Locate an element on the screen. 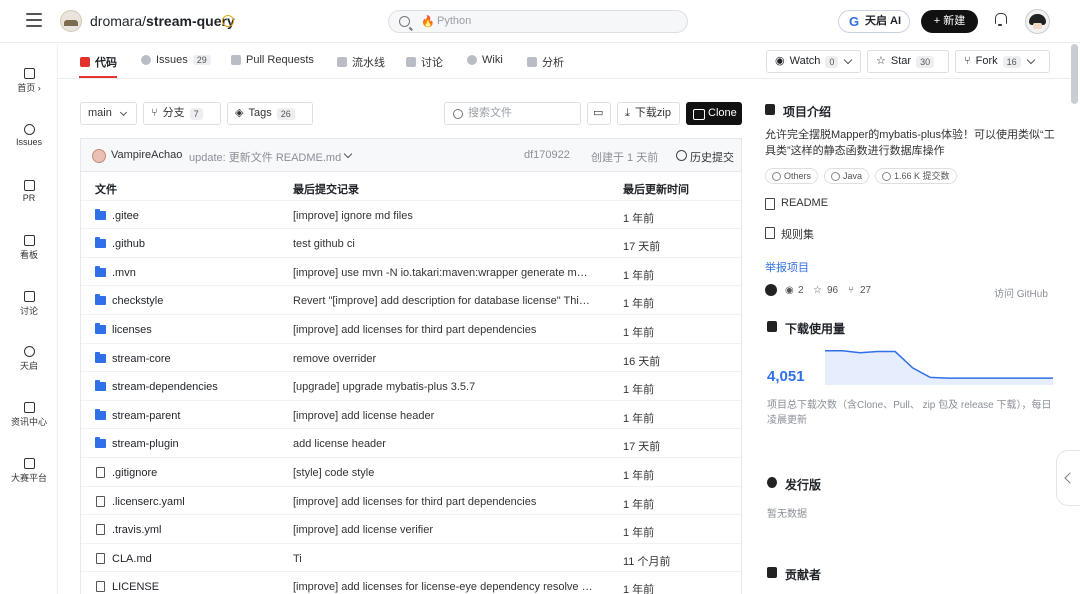 This screenshot has height=594, width=1080. history-button: 历史提交 is located at coordinates (705, 157).